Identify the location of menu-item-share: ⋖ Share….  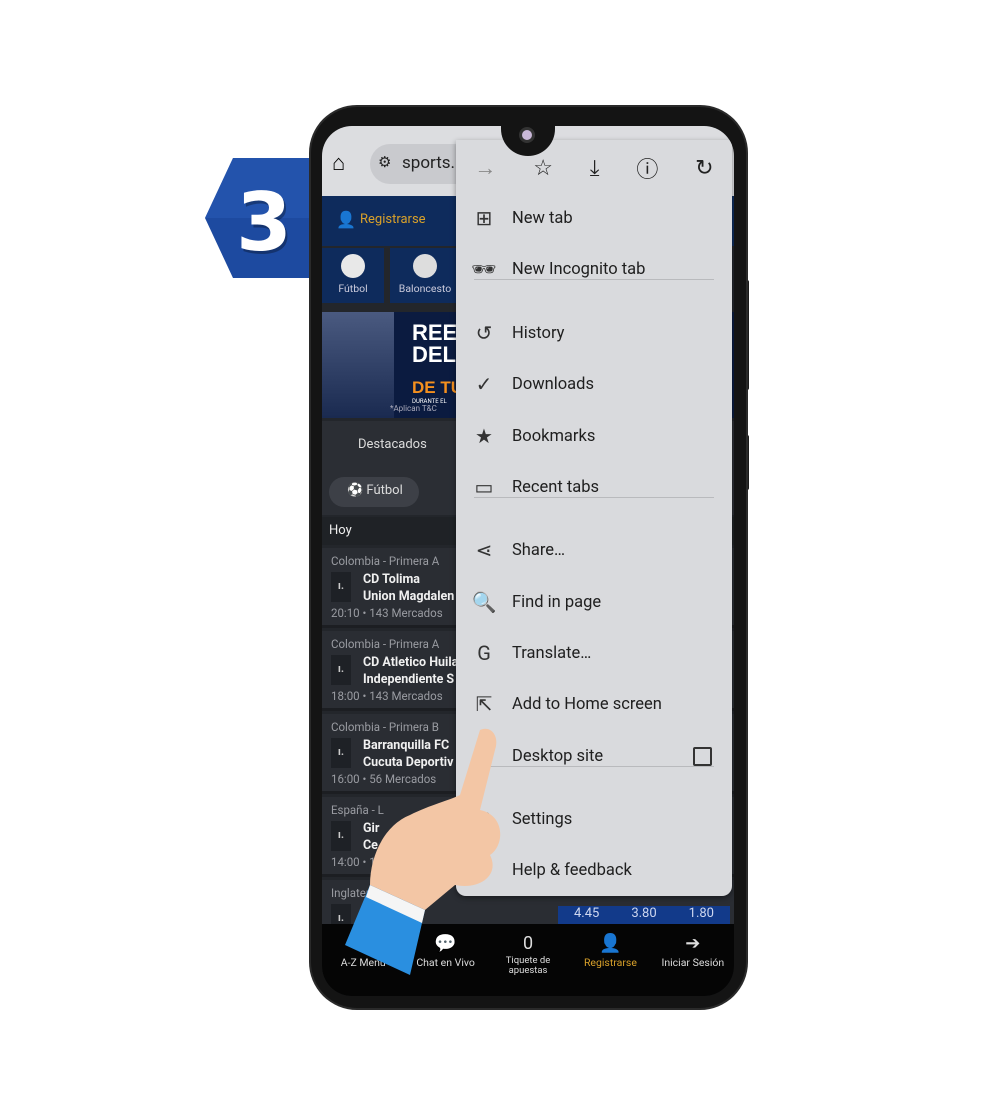
(594, 550).